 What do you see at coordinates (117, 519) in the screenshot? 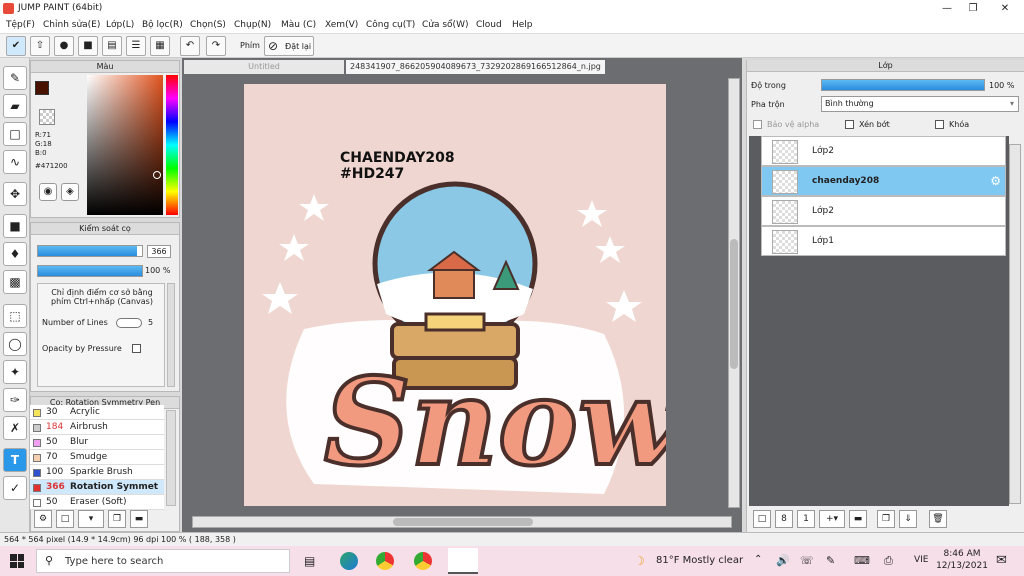
I see `duplicate-brush-icon: ❐` at bounding box center [117, 519].